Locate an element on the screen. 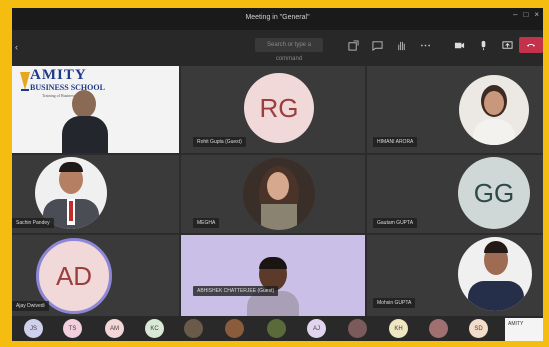 The height and width of the screenshot is (347, 549). hand-icon is located at coordinates (401, 45).